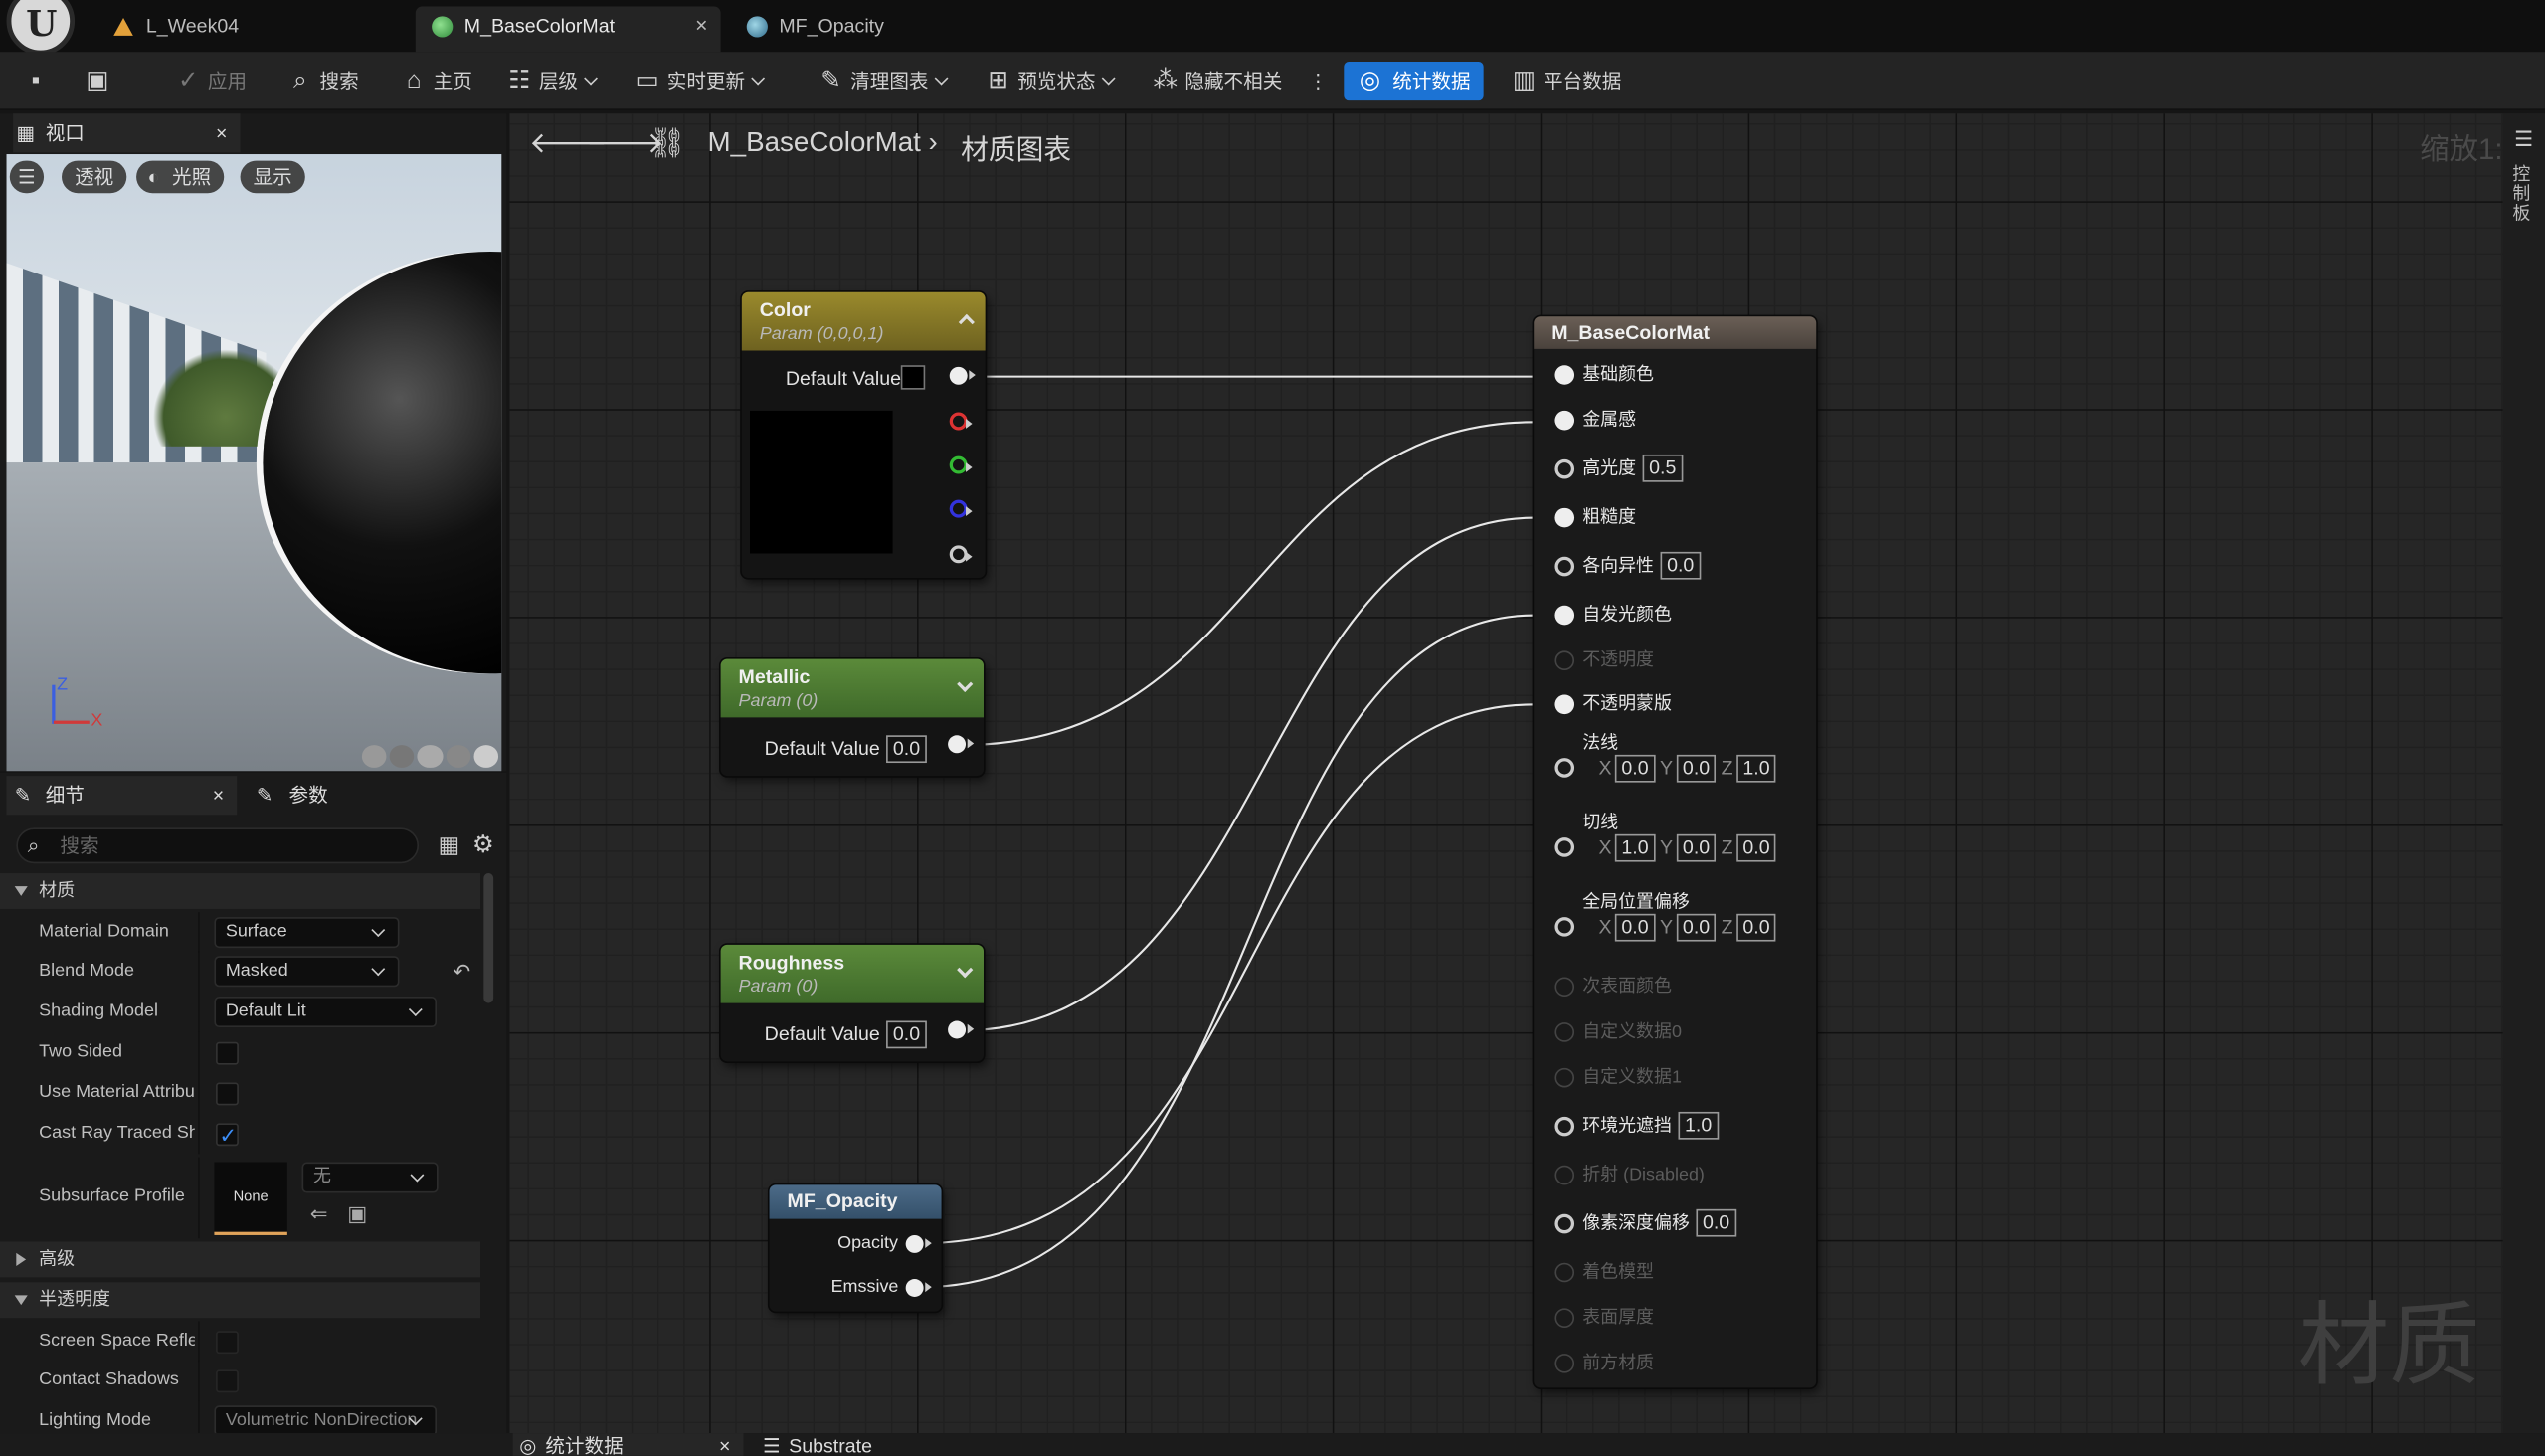 This screenshot has width=2545, height=1456. What do you see at coordinates (241, 1259) in the screenshot?
I see `section-advanced: 高级` at bounding box center [241, 1259].